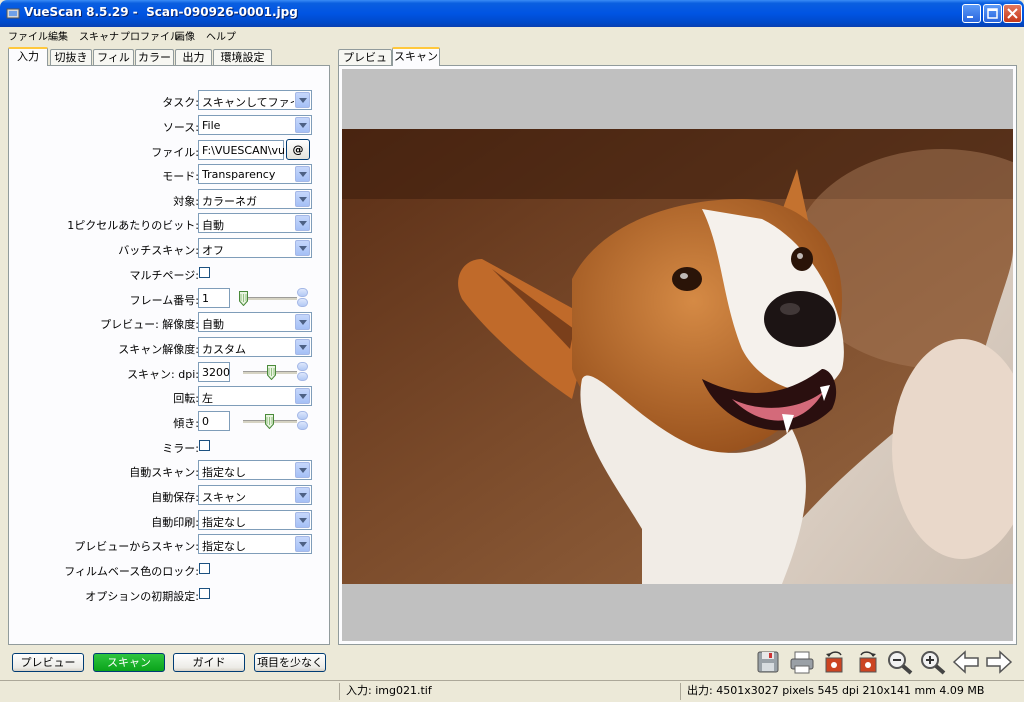  Describe the element at coordinates (365, 64) in the screenshot. I see `tab-preview: プレビュー` at that location.